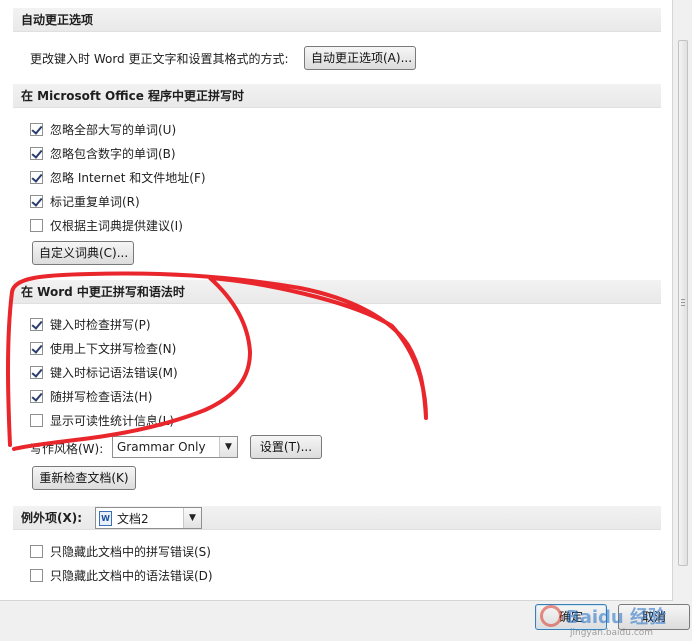  What do you see at coordinates (161, 447) in the screenshot?
I see `writing-style-value: Grammar Only` at bounding box center [161, 447].